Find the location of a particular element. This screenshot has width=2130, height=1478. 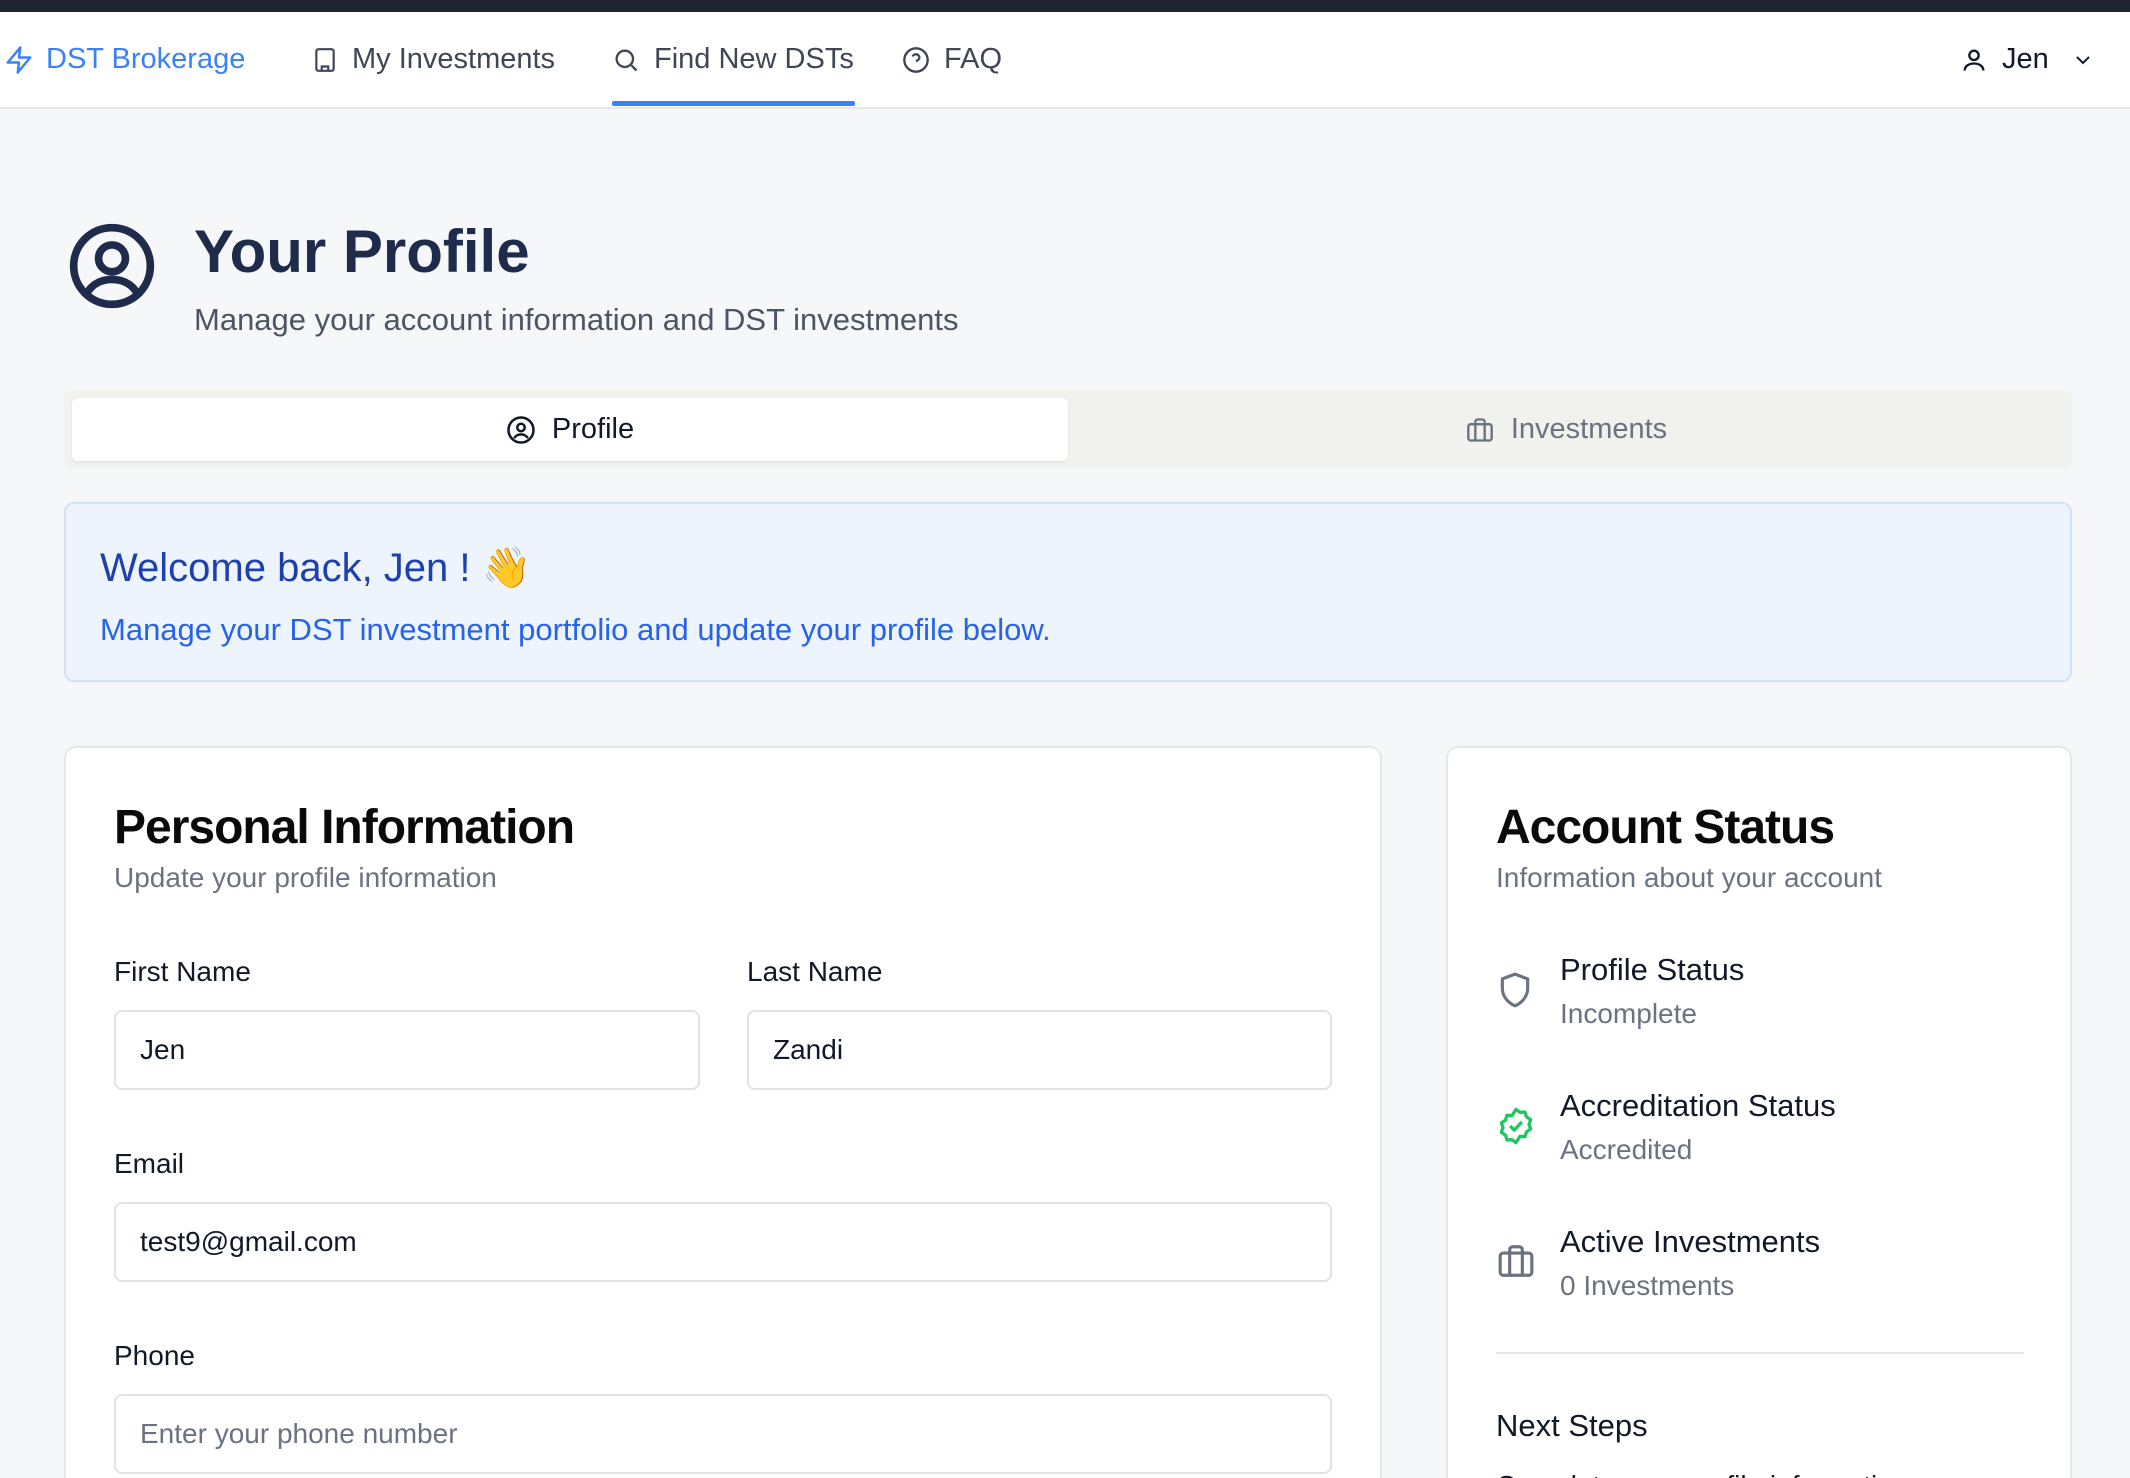

next-steps-heading: Next Steps is located at coordinates (1572, 1425).